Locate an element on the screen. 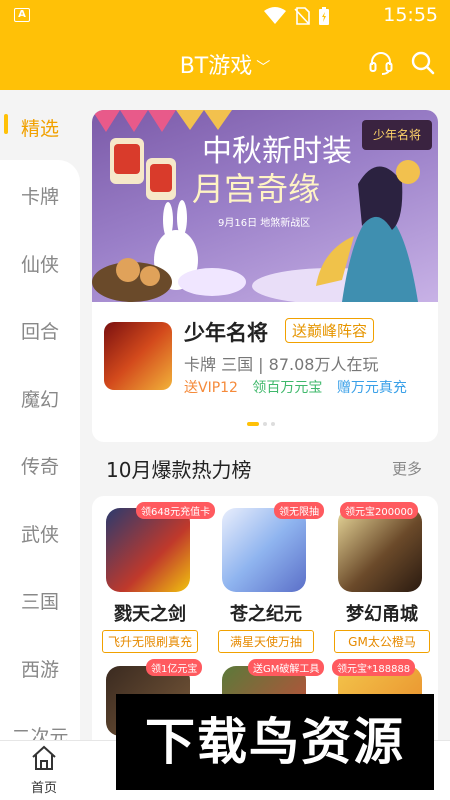  no-sim-icon is located at coordinates (302, 16).